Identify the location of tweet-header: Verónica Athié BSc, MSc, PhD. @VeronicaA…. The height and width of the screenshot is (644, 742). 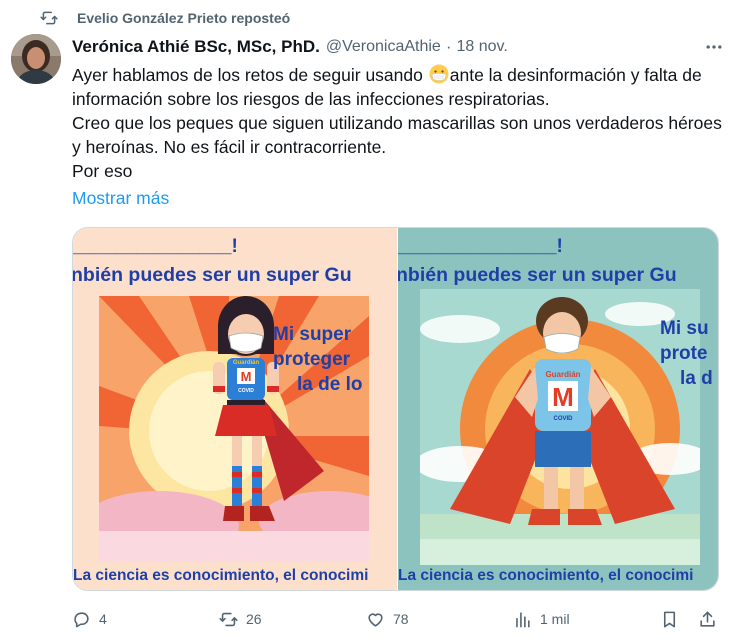
(400, 47).